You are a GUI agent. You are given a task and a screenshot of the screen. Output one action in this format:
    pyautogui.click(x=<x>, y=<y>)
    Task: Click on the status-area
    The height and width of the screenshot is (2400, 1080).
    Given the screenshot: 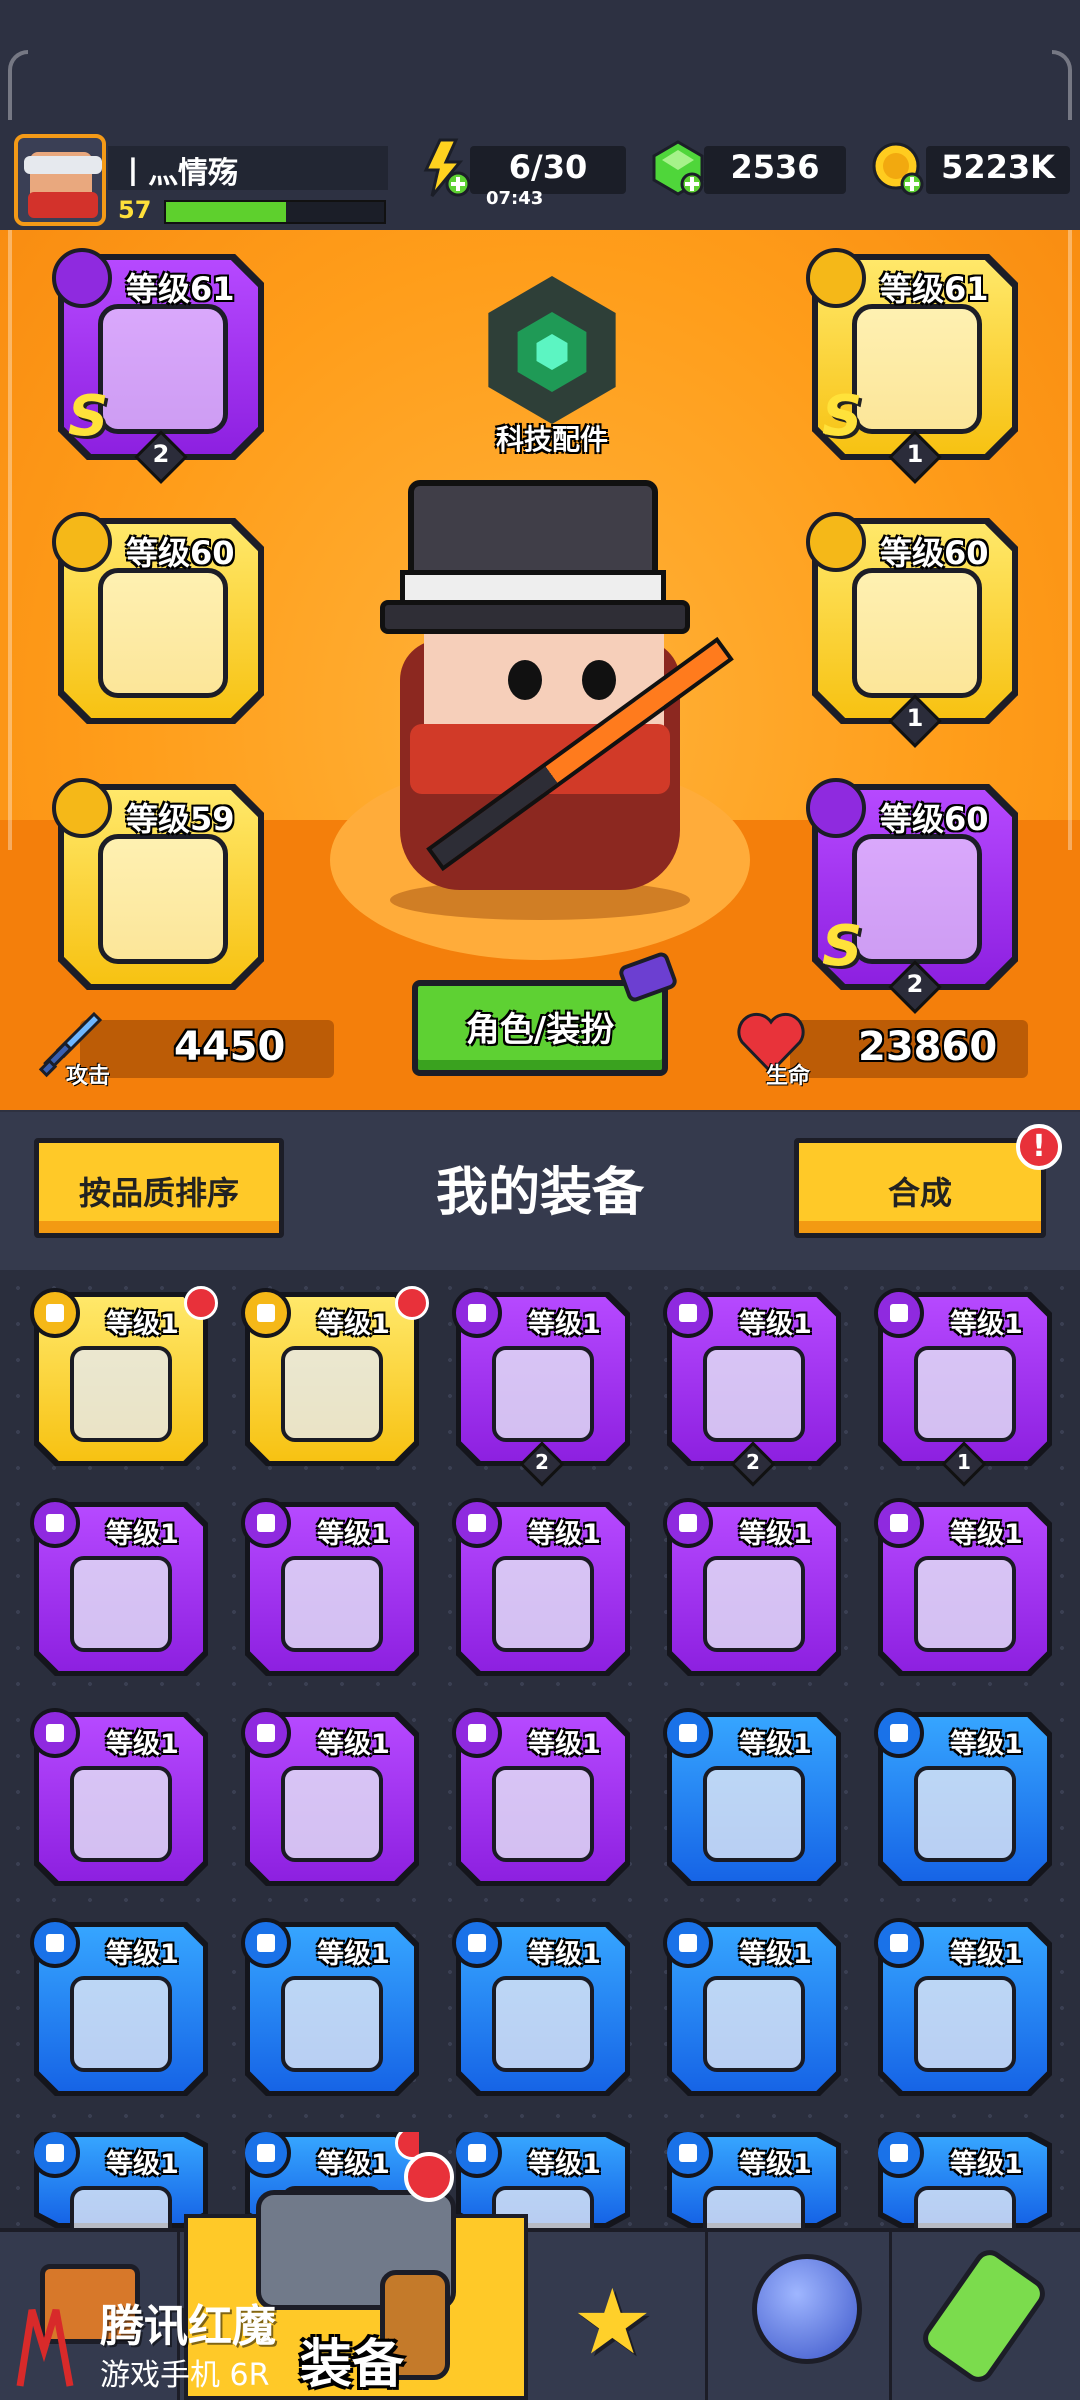 What is the action you would take?
    pyautogui.click(x=540, y=60)
    